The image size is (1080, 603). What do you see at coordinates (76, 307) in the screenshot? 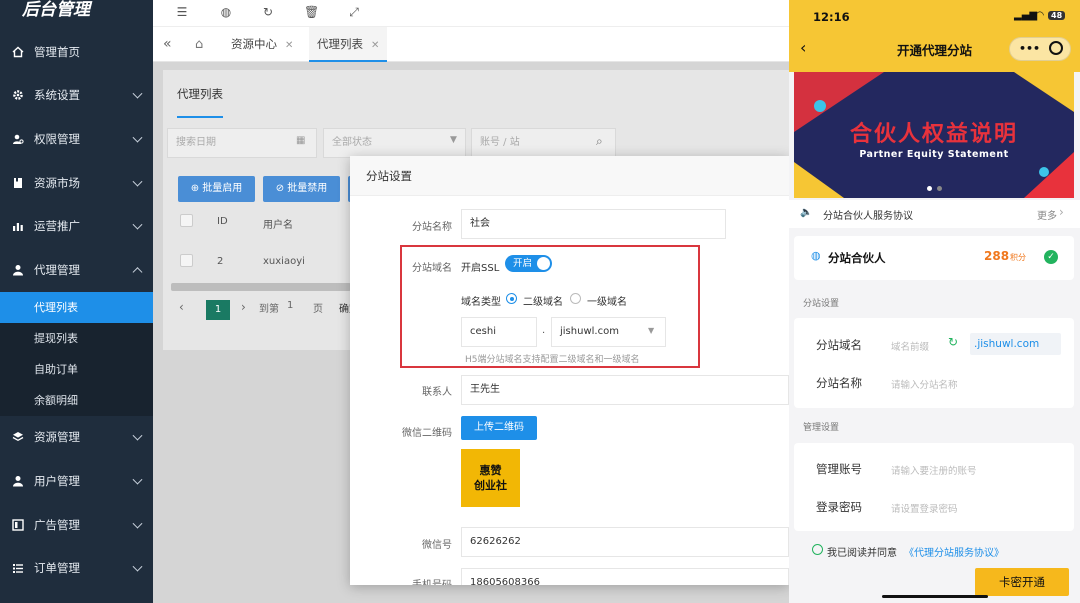
I see `sidebar-subitem-agent-list: 代理列表` at bounding box center [76, 307].